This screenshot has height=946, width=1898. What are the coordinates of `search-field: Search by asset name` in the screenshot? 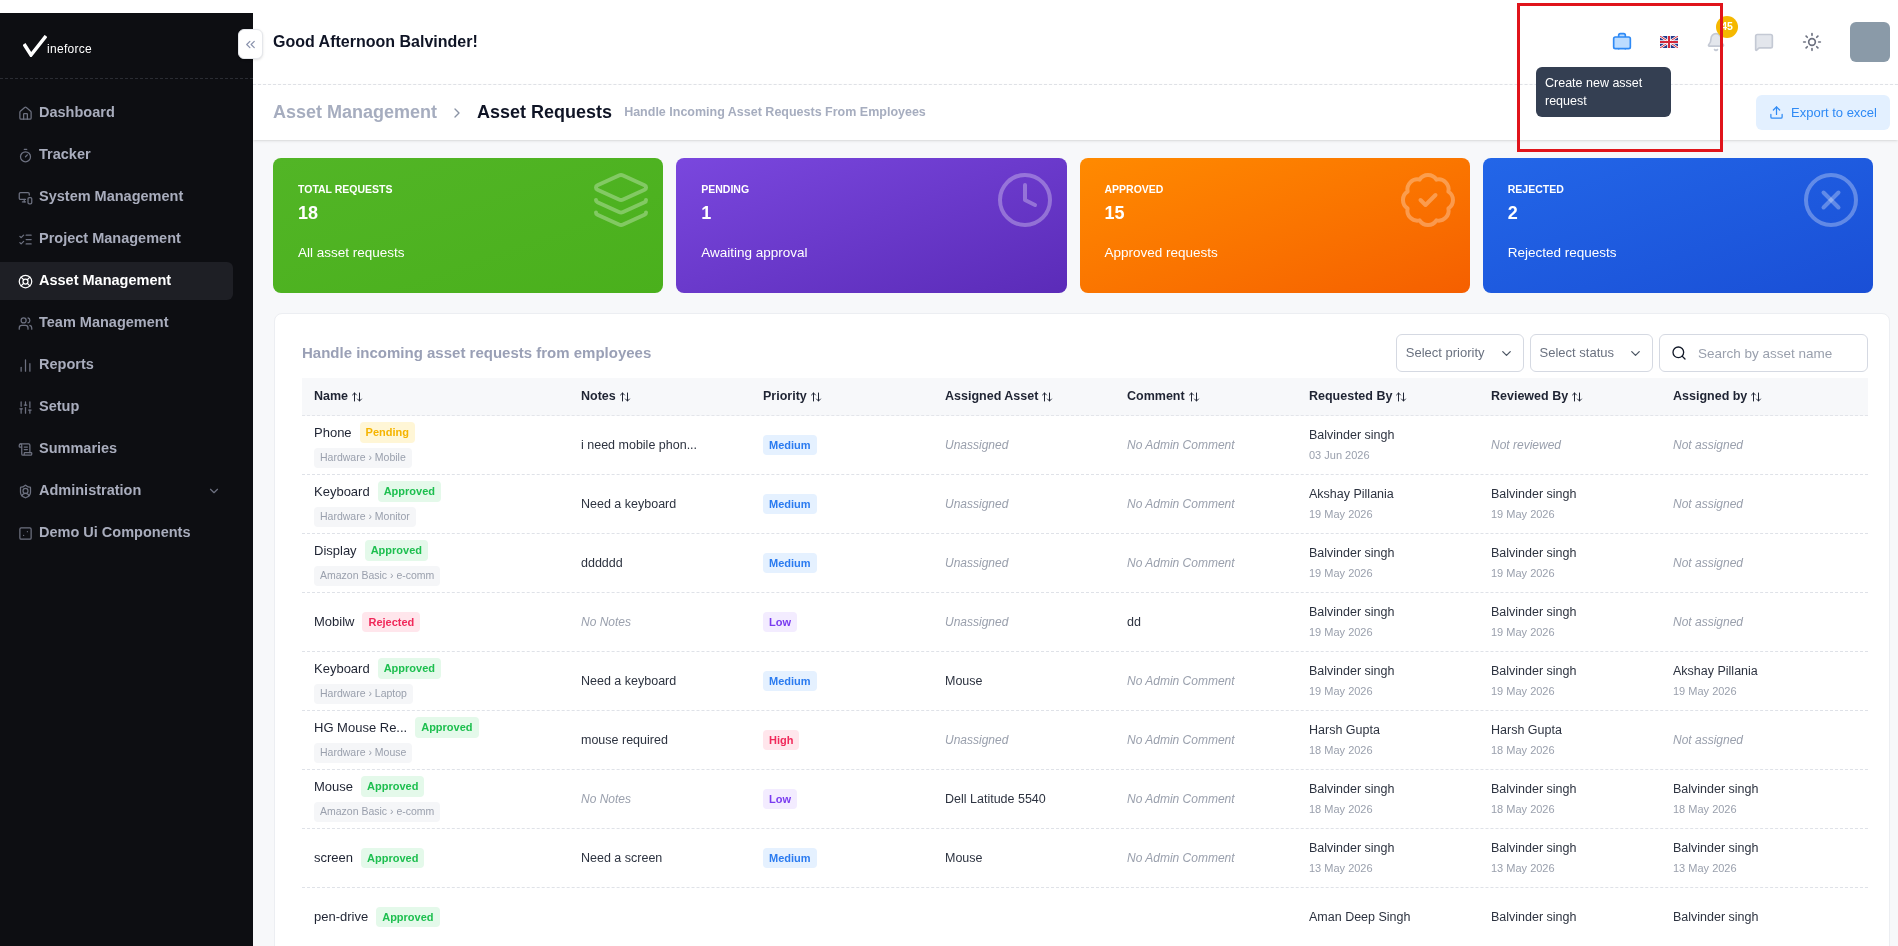 It's located at (1763, 353).